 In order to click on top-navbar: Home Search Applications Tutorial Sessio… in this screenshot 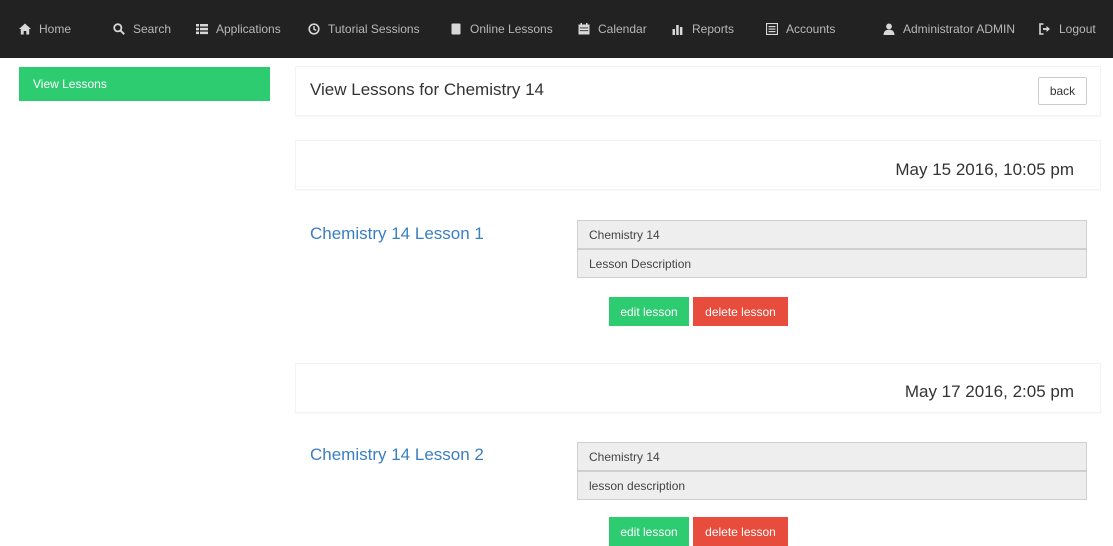, I will do `click(556, 29)`.